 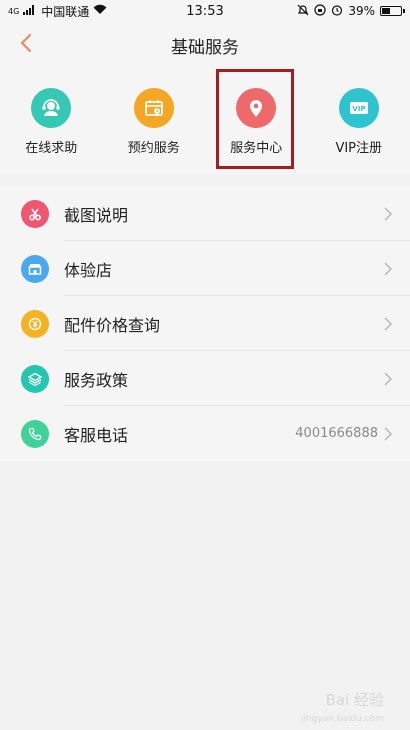 I want to click on grid-item-service-center: 服务中心, so click(x=256, y=121).